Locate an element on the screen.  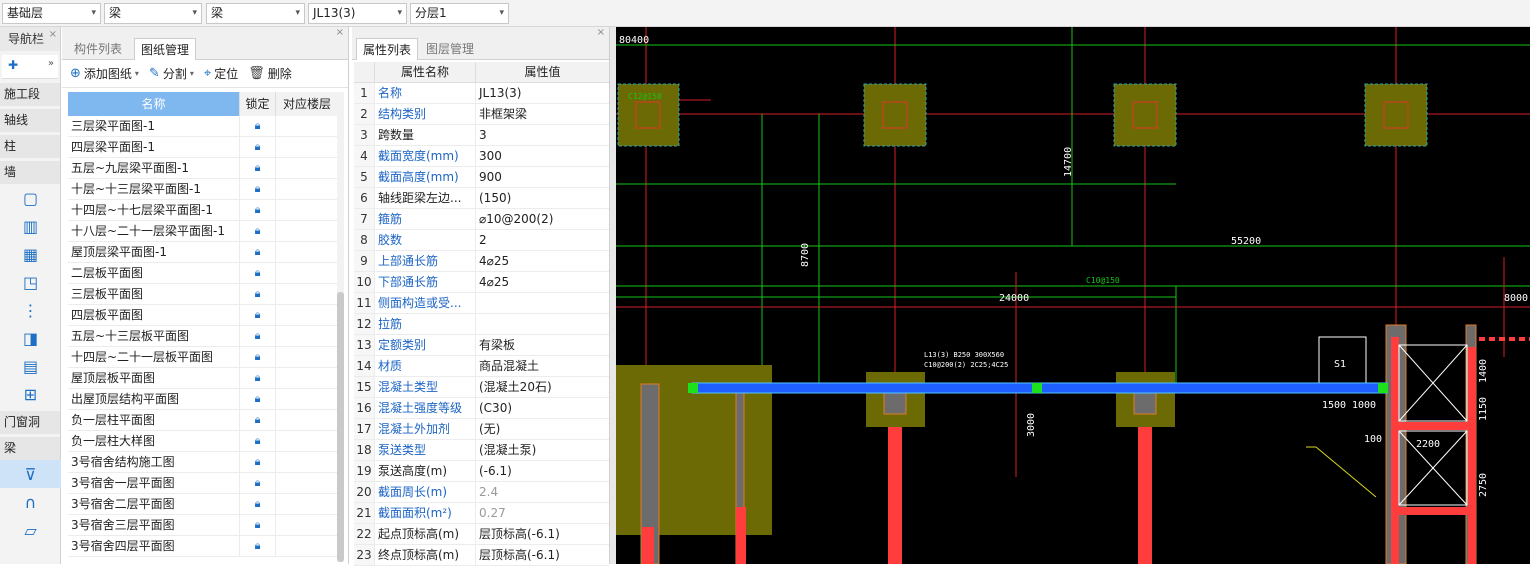
table-row: 五层~九层梁平面图-1 🔒︎ is located at coordinates (203, 168).